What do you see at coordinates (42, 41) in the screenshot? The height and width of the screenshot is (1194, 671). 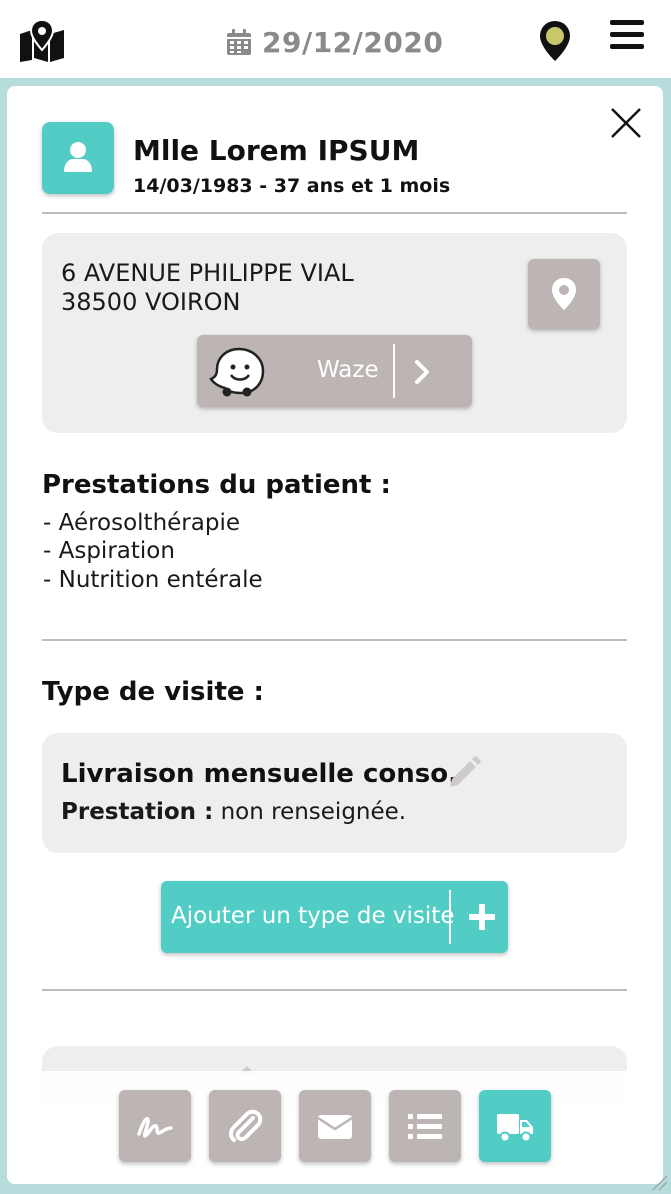 I see `map-marker-icon` at bounding box center [42, 41].